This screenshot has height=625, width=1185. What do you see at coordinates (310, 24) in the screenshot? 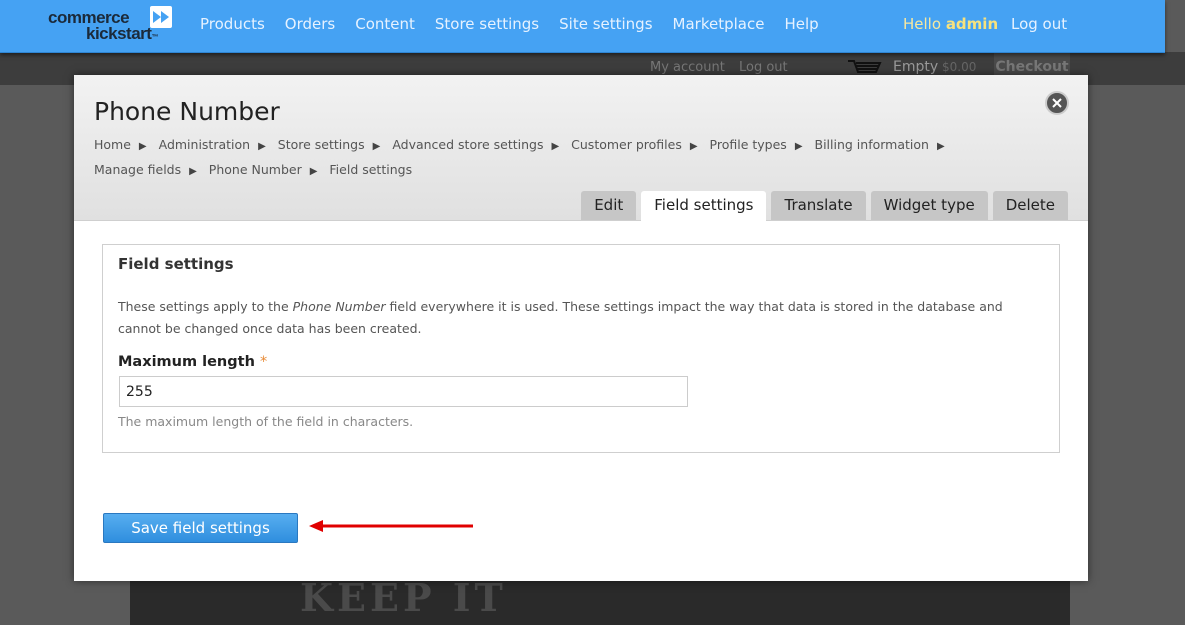
I see `nav-item-orders: Orders` at bounding box center [310, 24].